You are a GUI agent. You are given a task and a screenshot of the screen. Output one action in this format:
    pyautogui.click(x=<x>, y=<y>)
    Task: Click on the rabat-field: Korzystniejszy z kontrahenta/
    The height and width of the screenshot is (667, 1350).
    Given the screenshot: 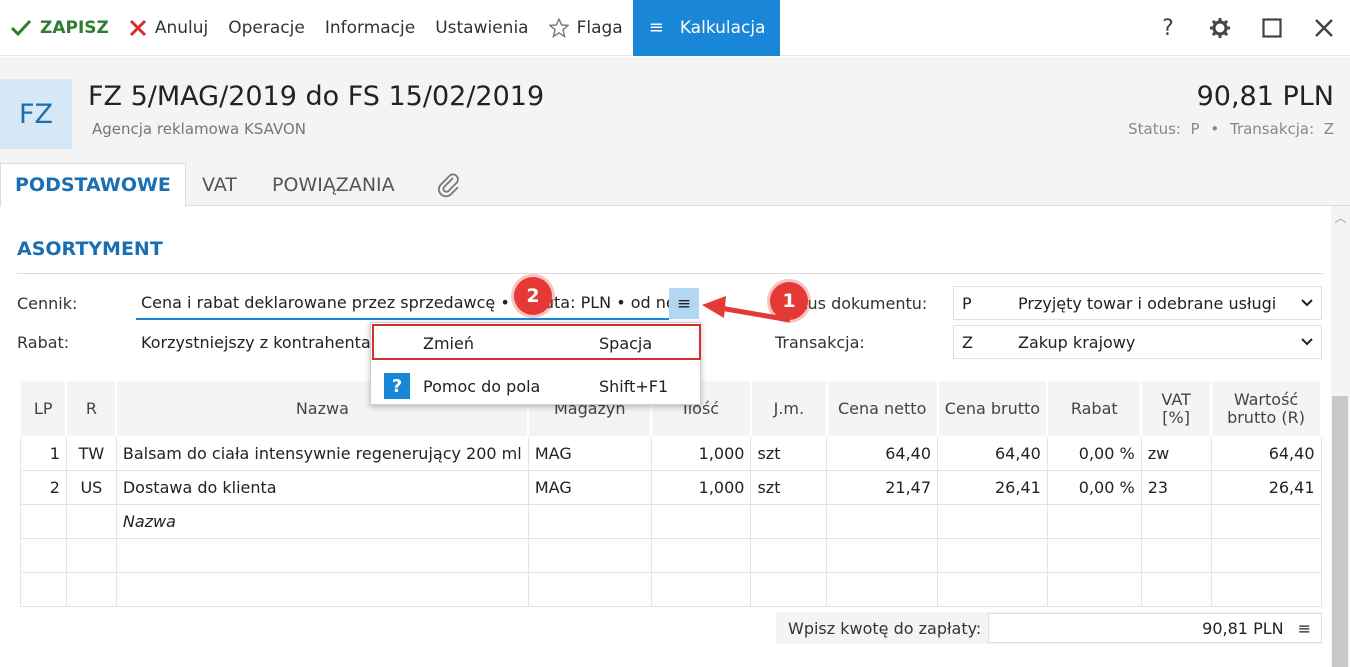 What is the action you would take?
    pyautogui.click(x=256, y=342)
    